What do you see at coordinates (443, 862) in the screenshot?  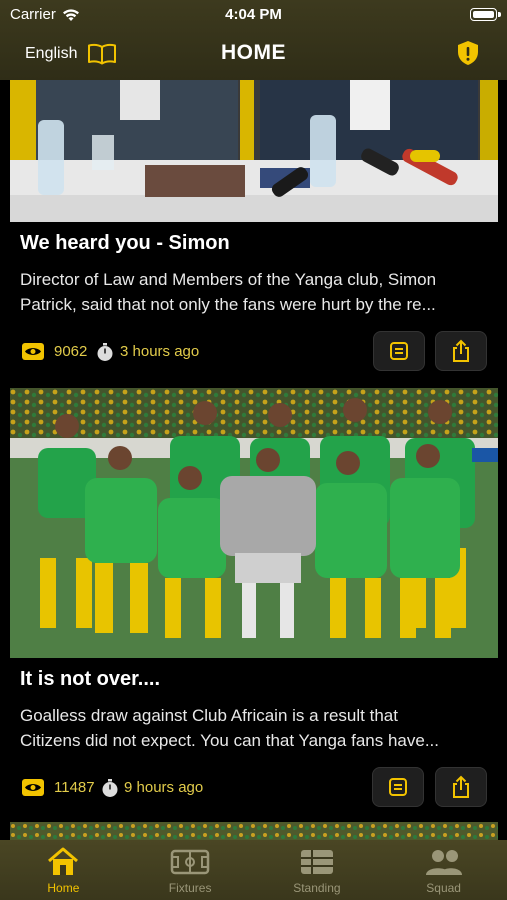 I see `people-icon` at bounding box center [443, 862].